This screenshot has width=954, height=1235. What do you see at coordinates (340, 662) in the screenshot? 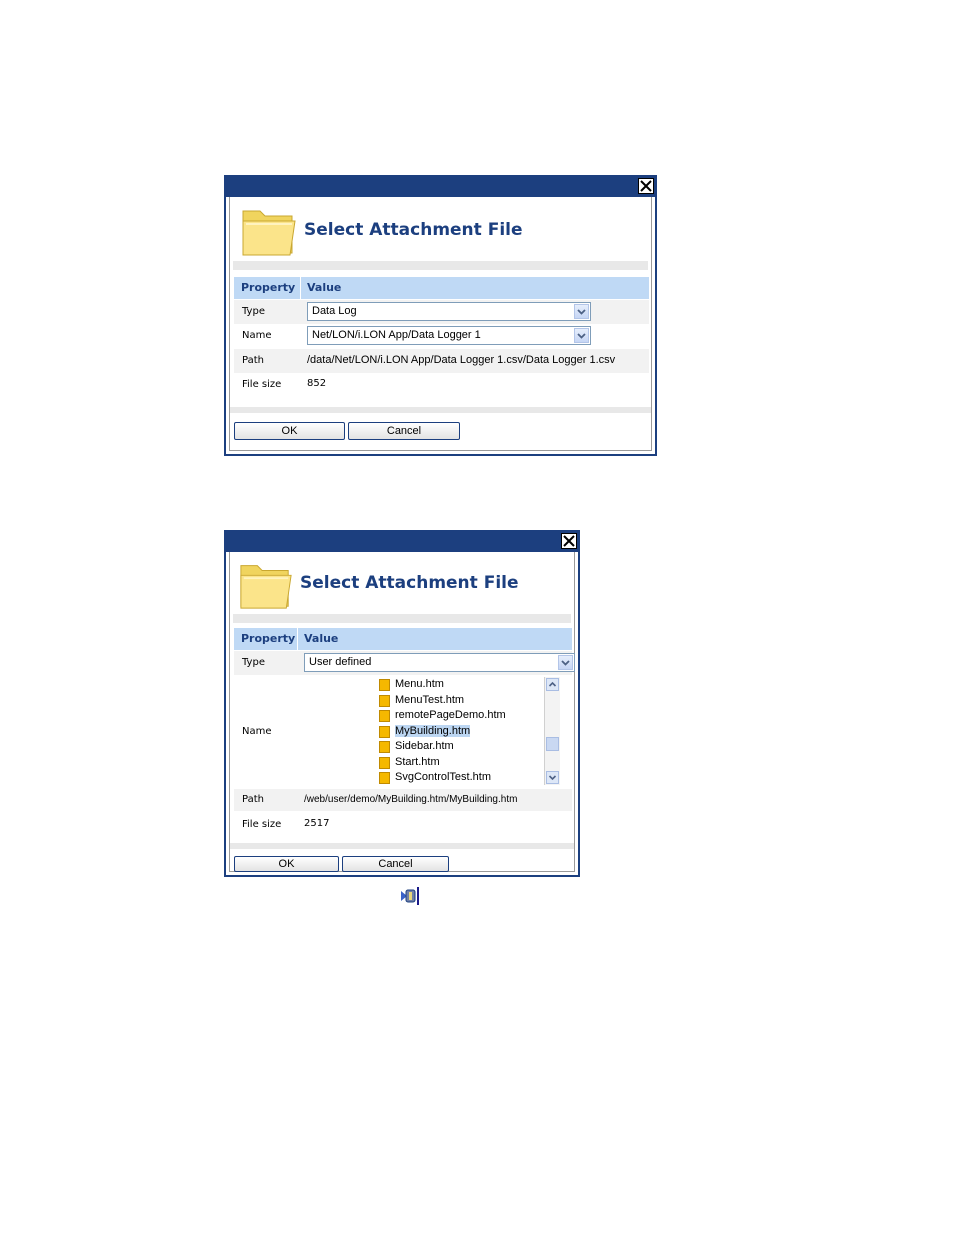
I see `type-select-value: User defined` at bounding box center [340, 662].